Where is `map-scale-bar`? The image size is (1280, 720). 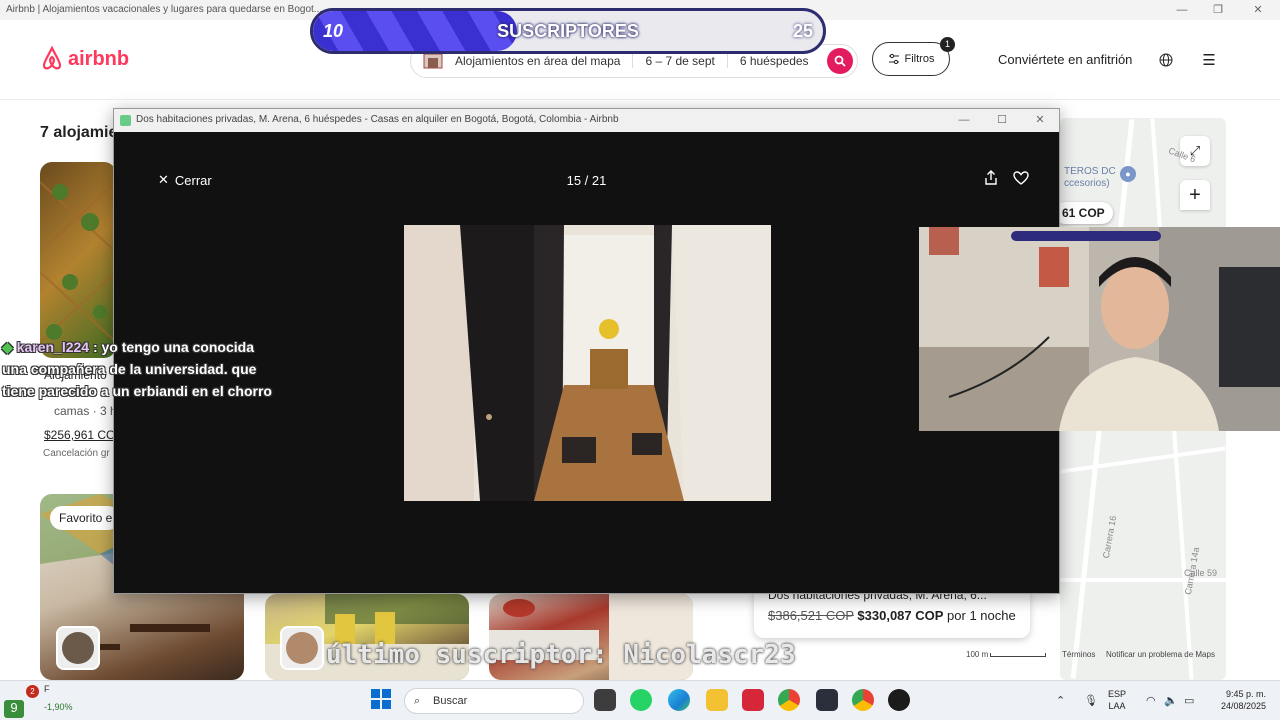
map-scale-bar is located at coordinates (1018, 654).